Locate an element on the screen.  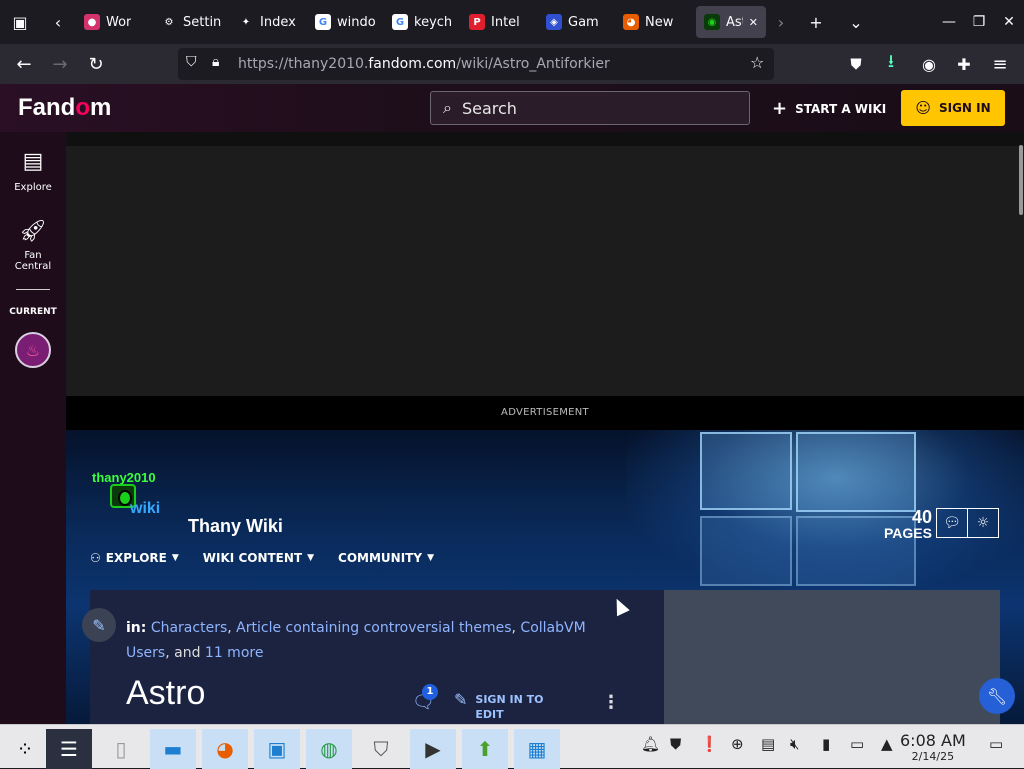
wiki-logo: thany2010 wiki is located at coordinates (132, 498).